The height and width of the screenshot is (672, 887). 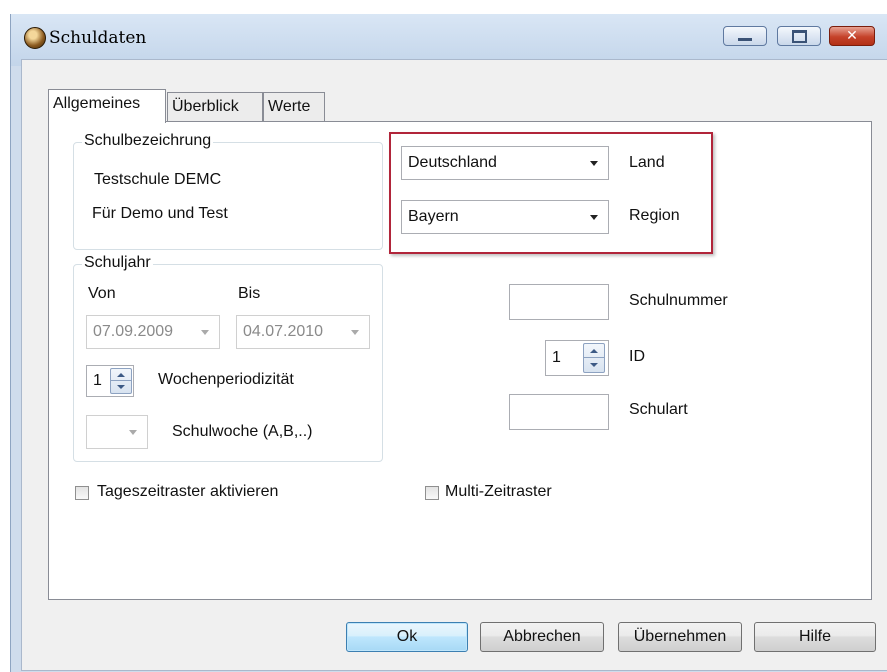 What do you see at coordinates (637, 356) in the screenshot?
I see `id-label: ID` at bounding box center [637, 356].